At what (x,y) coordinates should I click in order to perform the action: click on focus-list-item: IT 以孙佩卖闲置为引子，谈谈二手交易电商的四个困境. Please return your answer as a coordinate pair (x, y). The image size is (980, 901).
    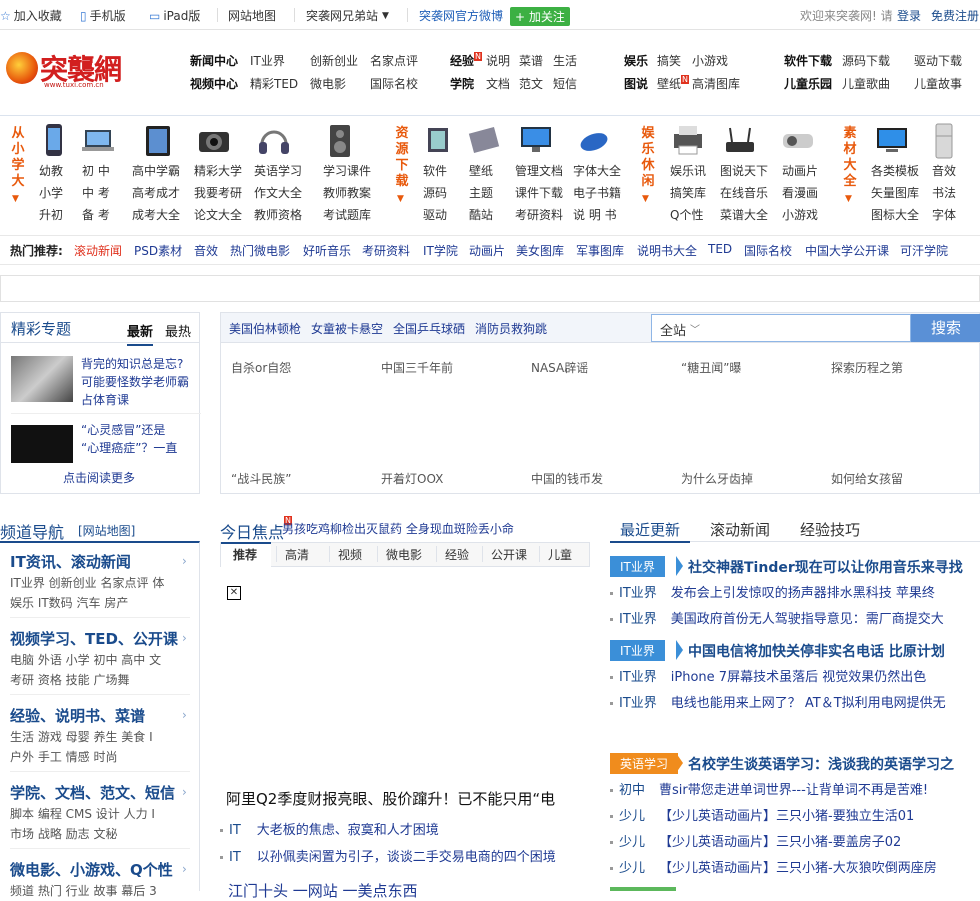
    Looking at the image, I should click on (388, 855).